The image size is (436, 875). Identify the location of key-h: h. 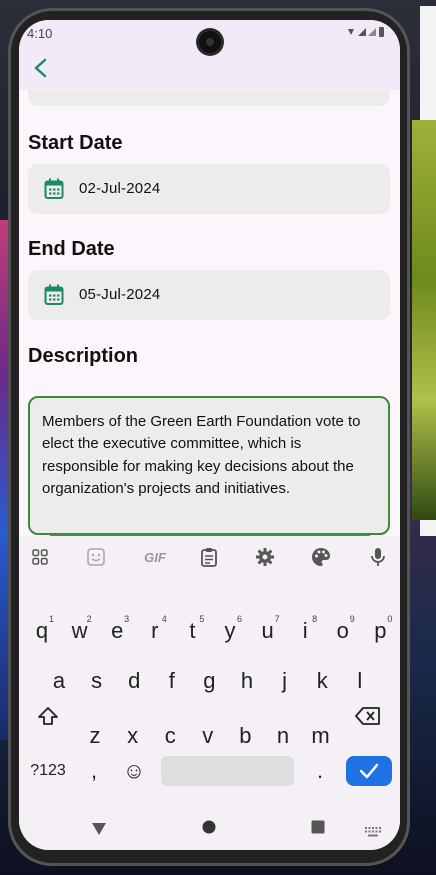
(247, 681).